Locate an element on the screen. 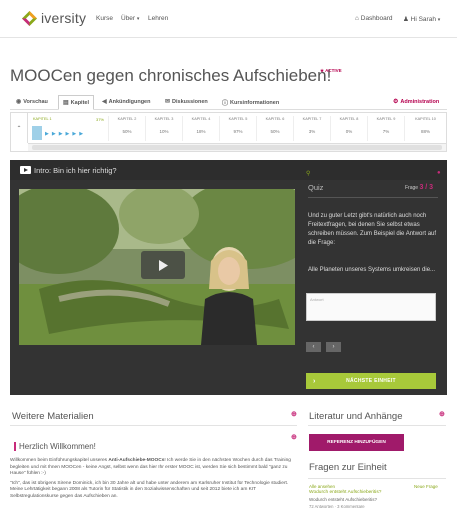  nav-lehren: Lehren is located at coordinates (158, 18).